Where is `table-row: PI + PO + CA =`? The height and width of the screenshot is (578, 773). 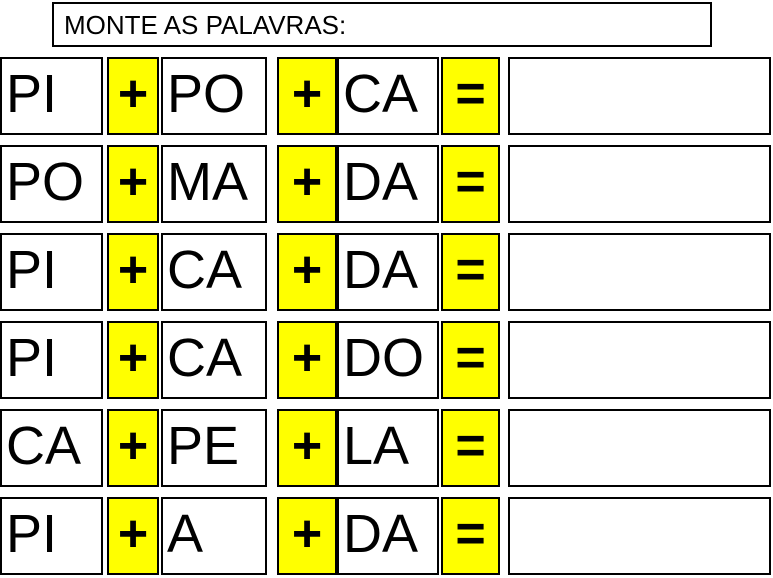 table-row: PI + PO + CA = is located at coordinates (386, 96).